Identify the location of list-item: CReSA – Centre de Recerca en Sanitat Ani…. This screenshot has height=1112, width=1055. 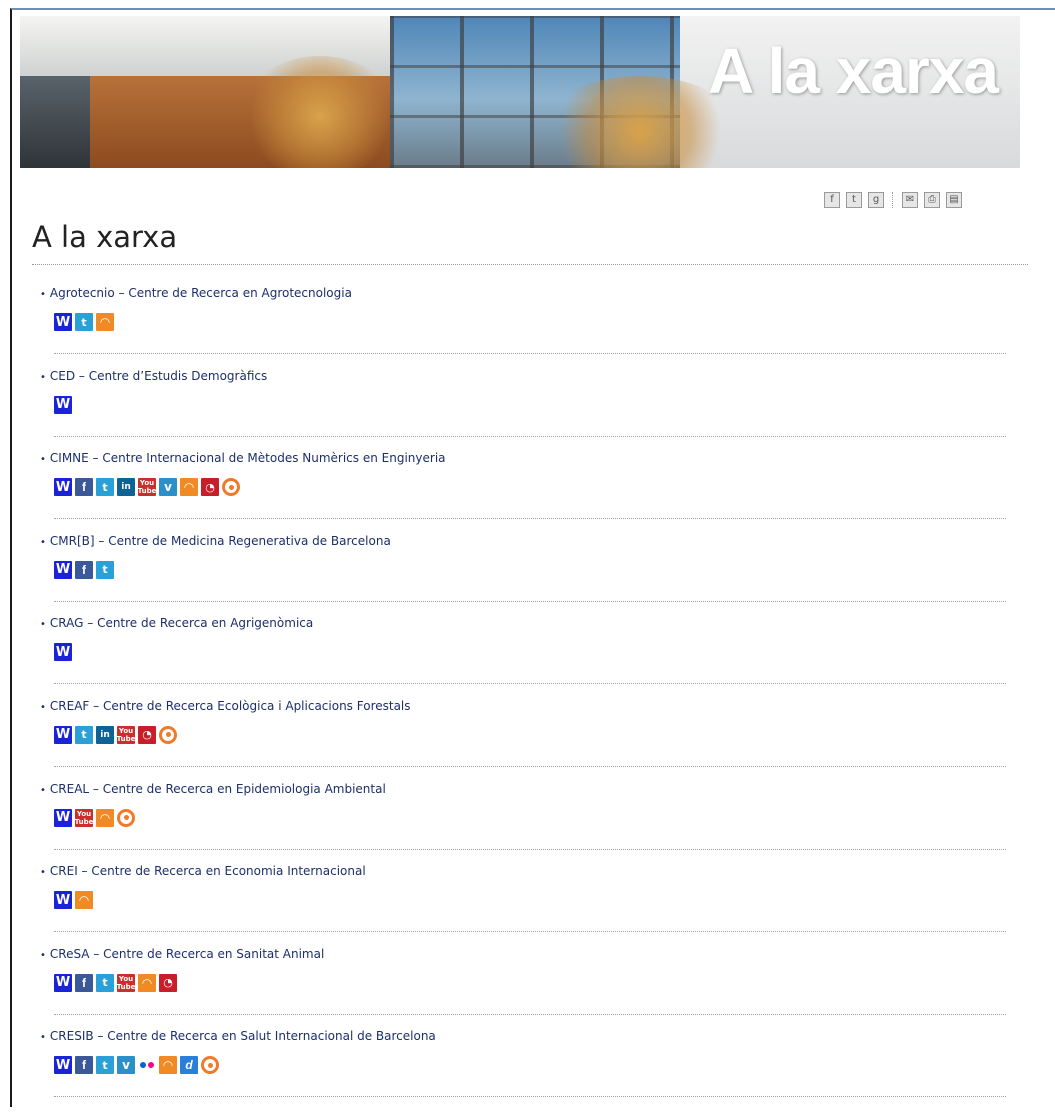
(523, 988).